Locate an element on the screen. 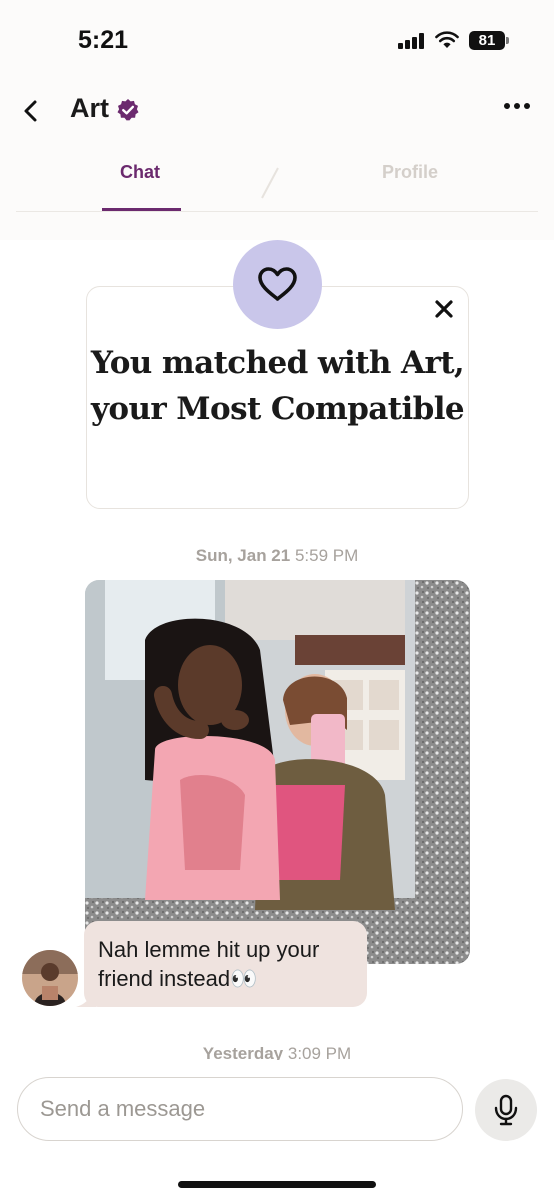 This screenshot has height=1200, width=554. microphone-icon is located at coordinates (506, 1110).